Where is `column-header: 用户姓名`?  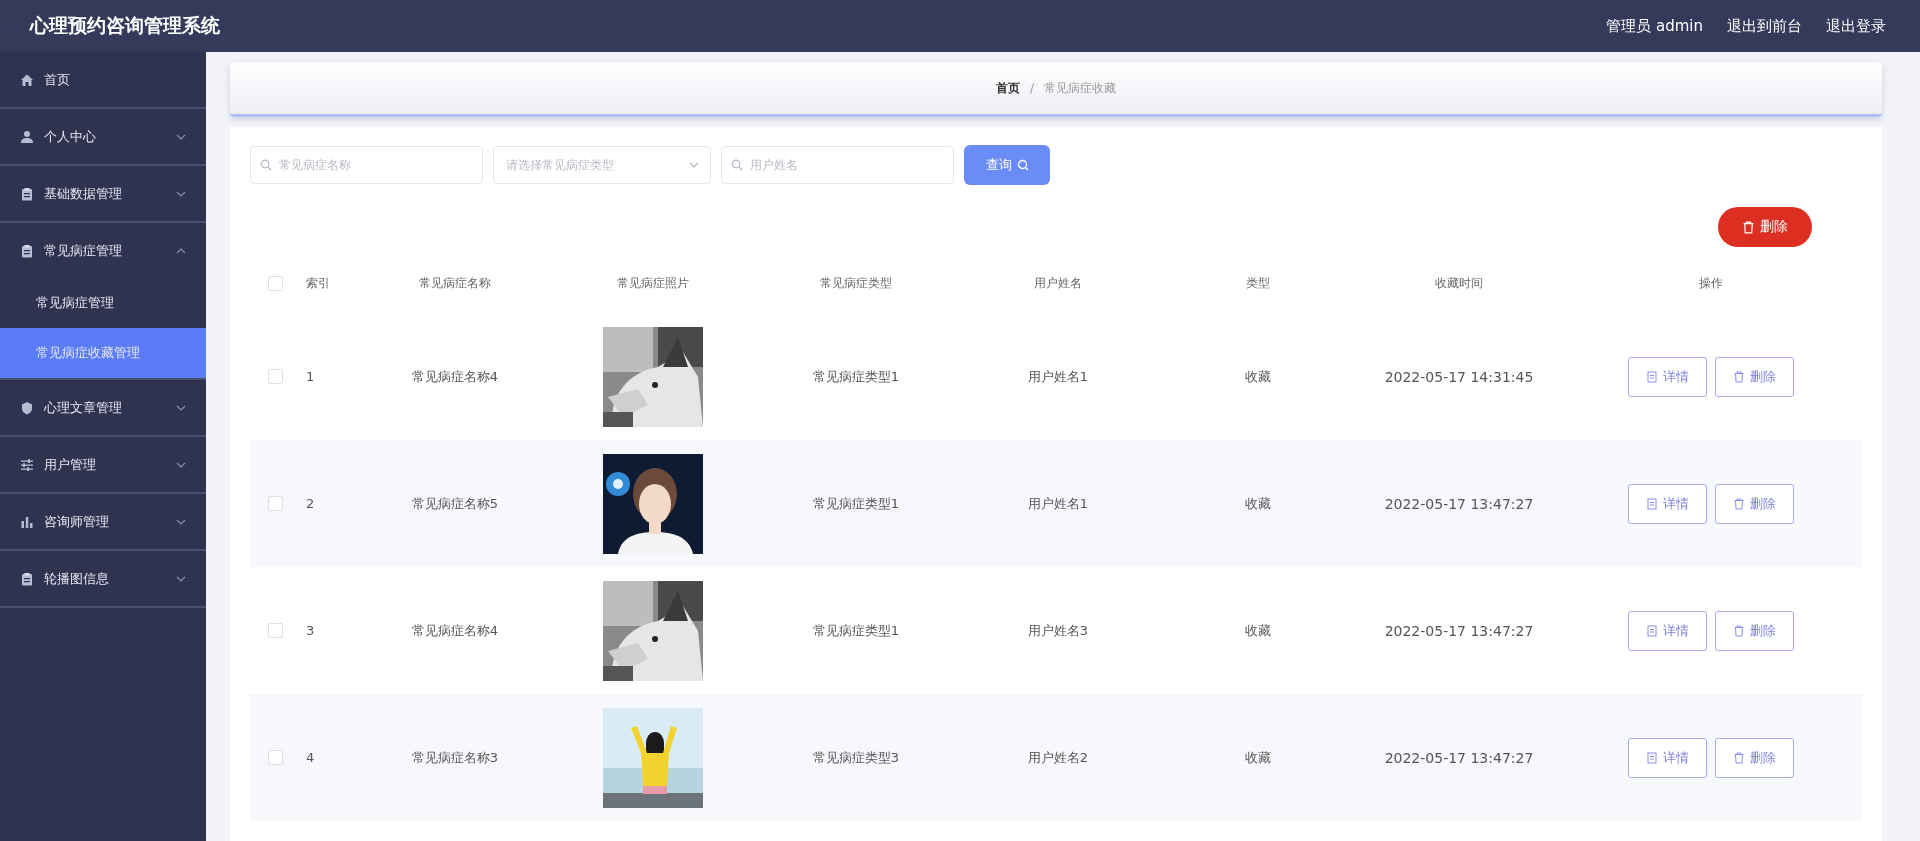
column-header: 用户姓名 is located at coordinates (1058, 283).